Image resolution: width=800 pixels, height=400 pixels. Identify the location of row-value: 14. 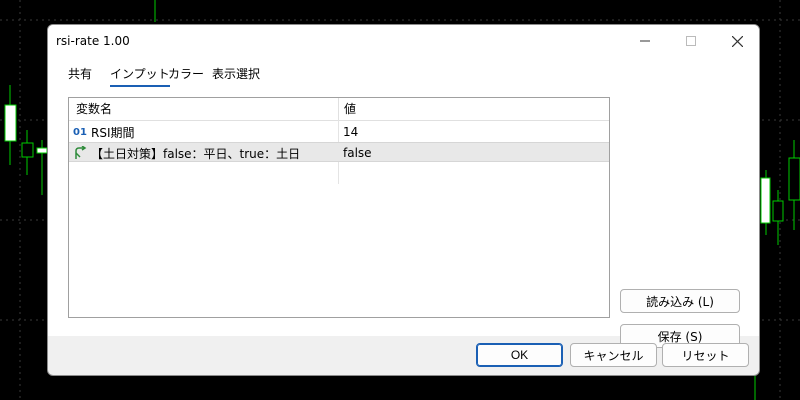
(350, 132).